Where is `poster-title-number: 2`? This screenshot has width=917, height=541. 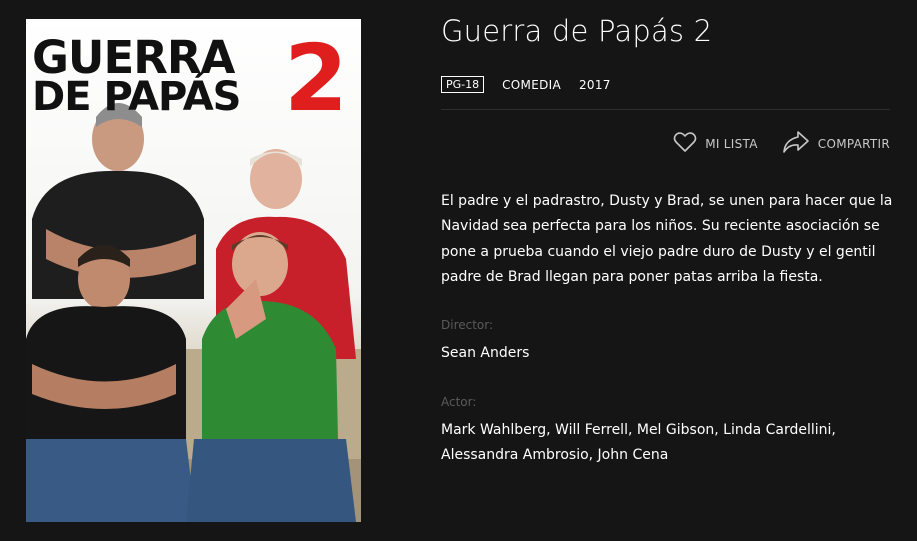 poster-title-number: 2 is located at coordinates (316, 78).